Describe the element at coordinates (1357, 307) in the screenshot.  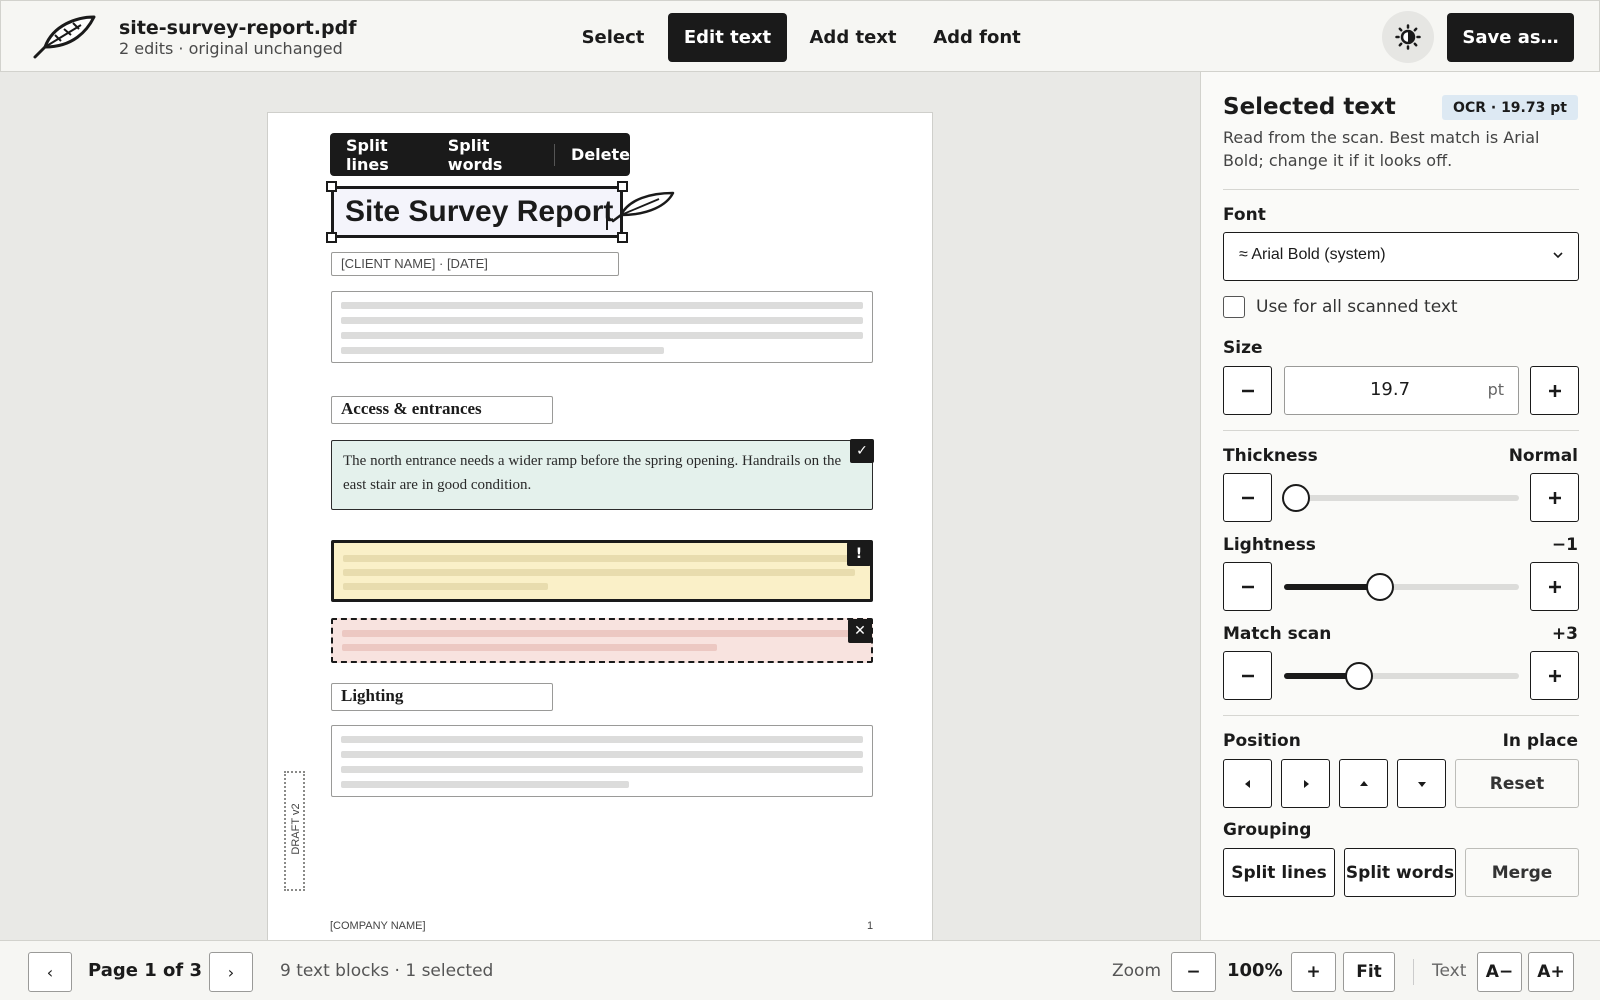
I see `use-for-all-label: Use for all scanned text` at that location.